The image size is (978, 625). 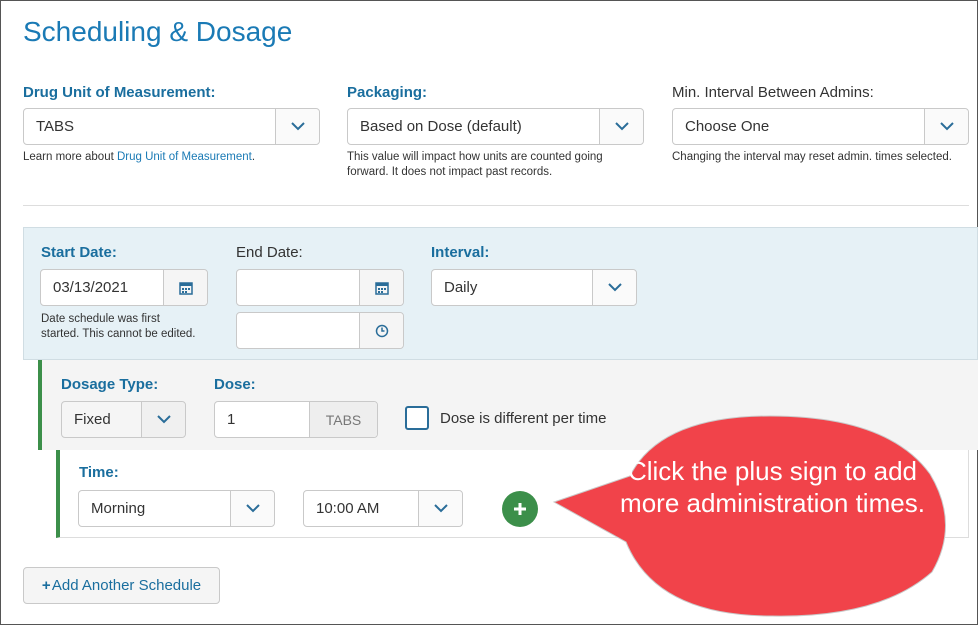 I want to click on dosage-type-label: Dosage Type:, so click(x=110, y=384).